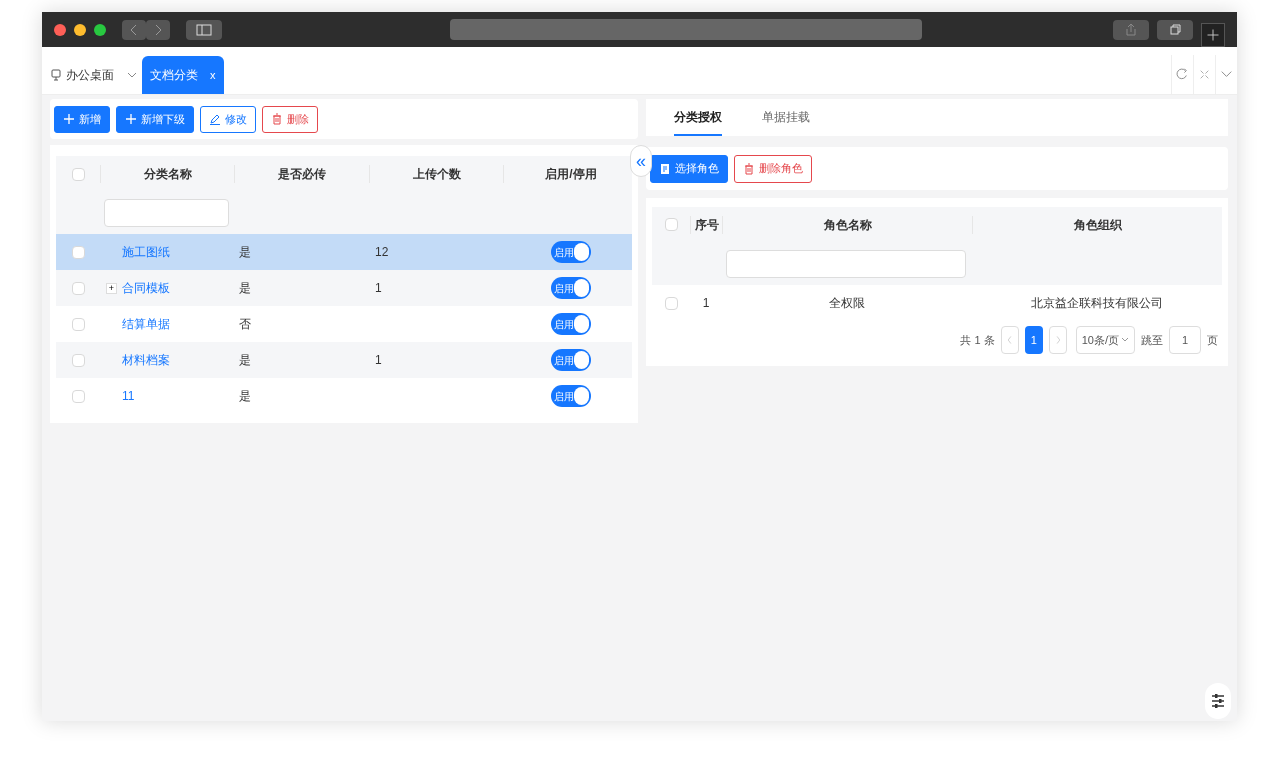 The height and width of the screenshot is (764, 1280). I want to click on sliders-icon, so click(1218, 701).